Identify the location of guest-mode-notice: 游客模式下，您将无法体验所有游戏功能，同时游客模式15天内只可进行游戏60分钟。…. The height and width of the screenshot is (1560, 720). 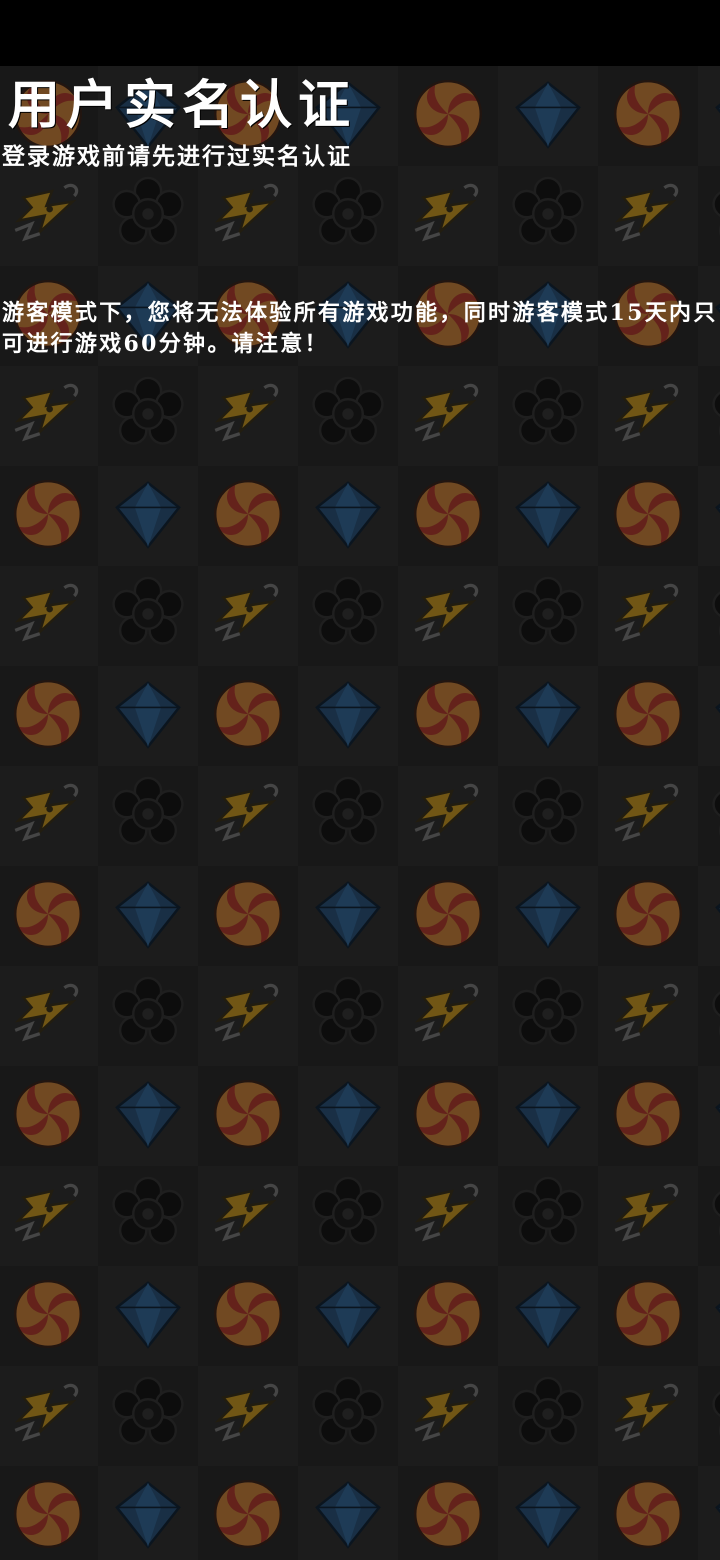
(360, 328).